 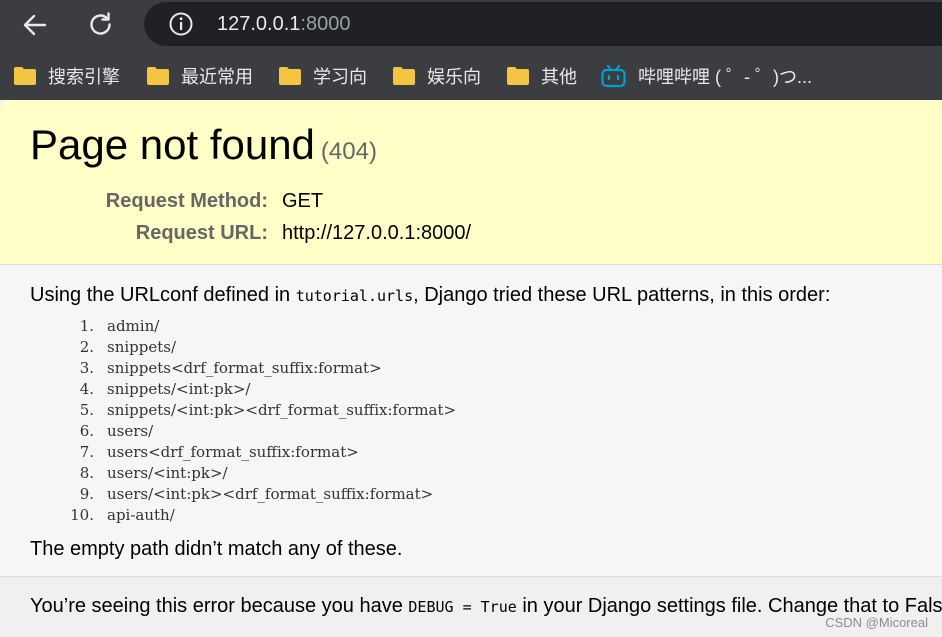 I want to click on address-bar: 127.0.0.1:8000, so click(x=543, y=24).